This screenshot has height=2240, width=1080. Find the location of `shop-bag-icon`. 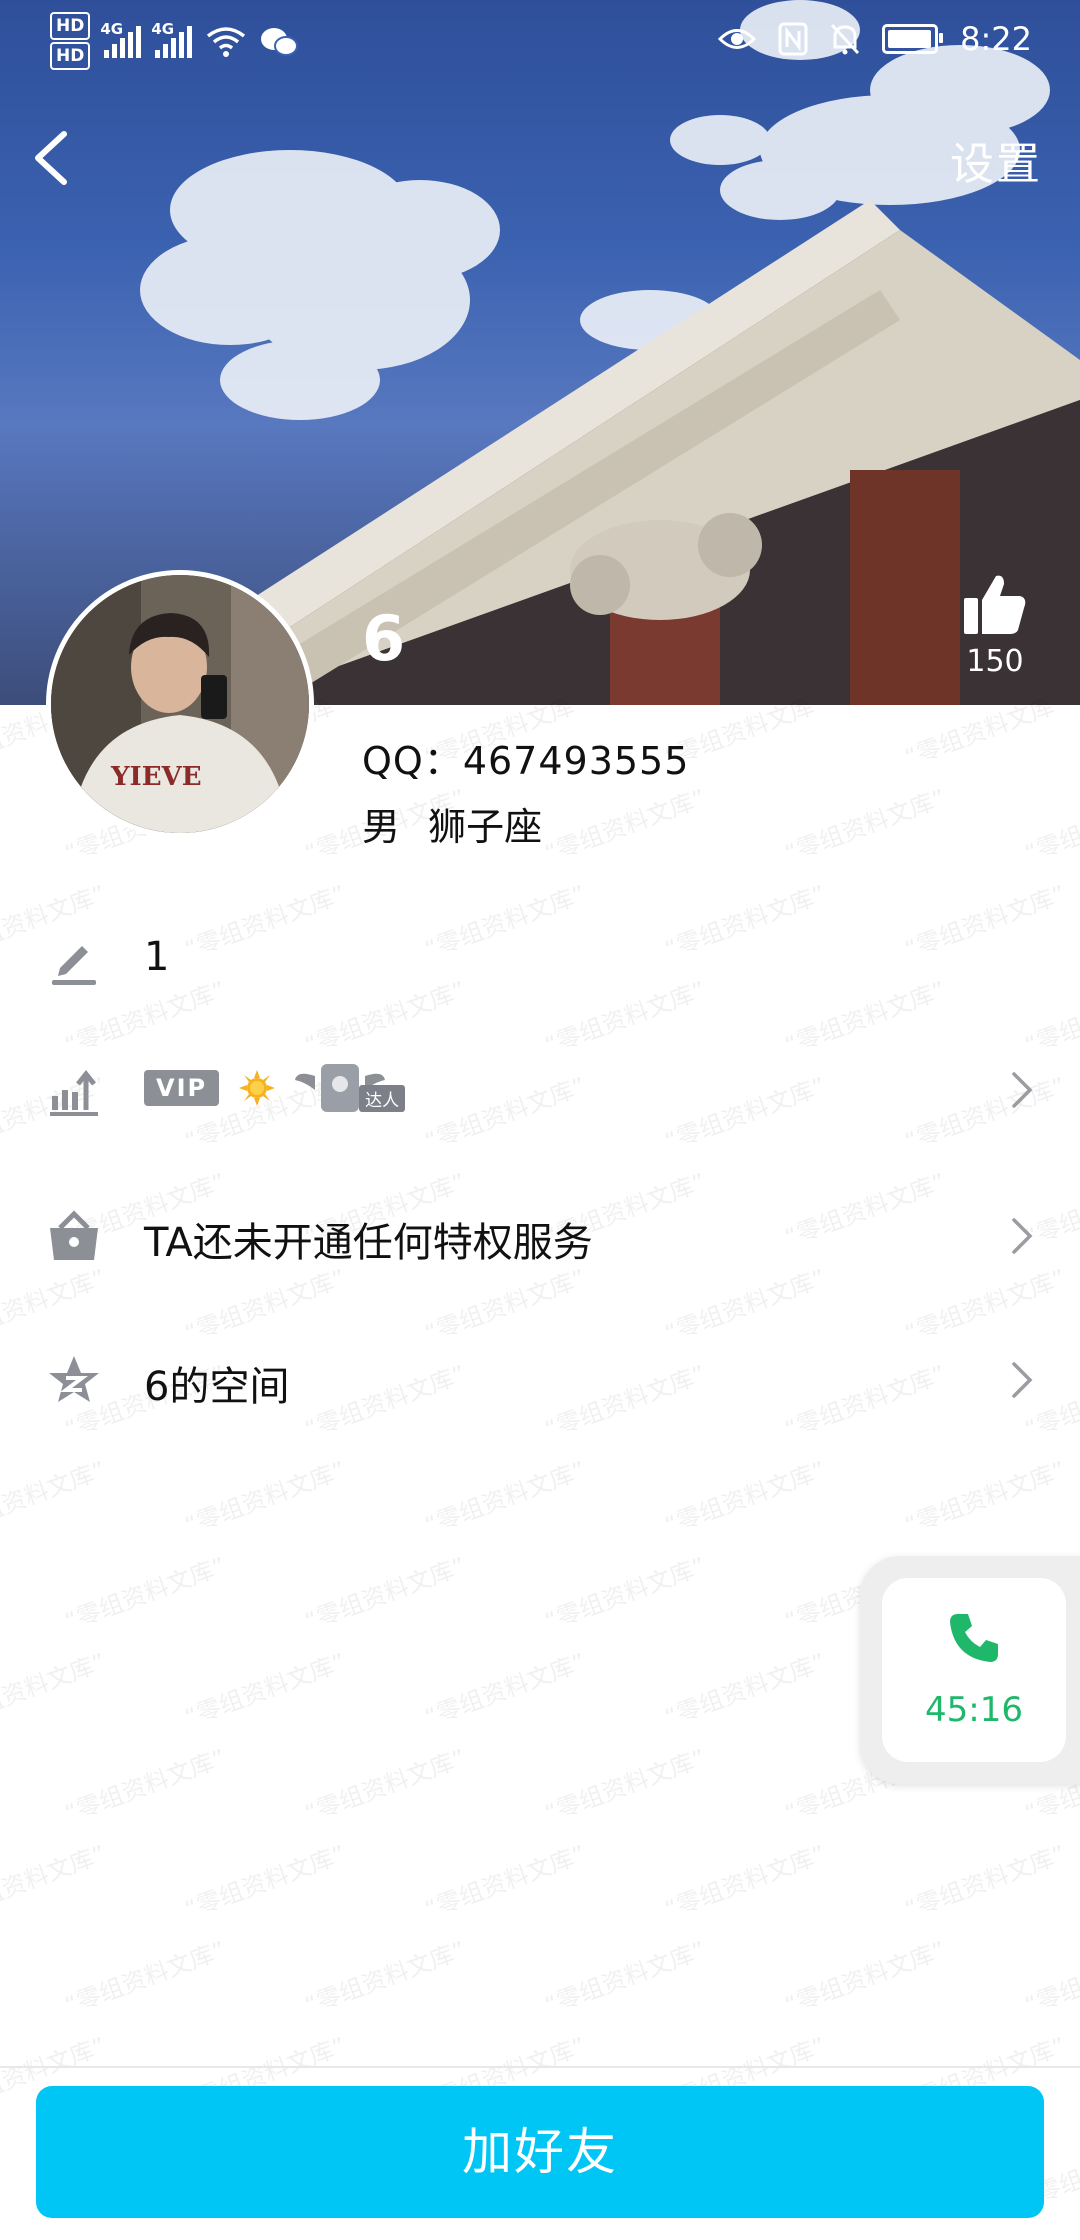

shop-bag-icon is located at coordinates (74, 1235).